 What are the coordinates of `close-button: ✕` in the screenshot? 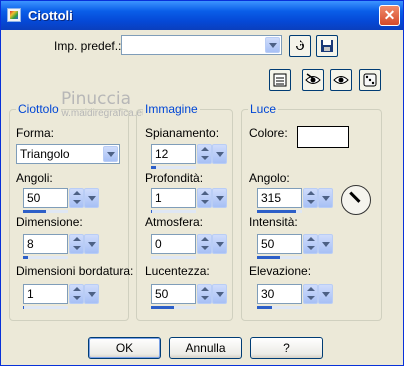 It's located at (389, 15).